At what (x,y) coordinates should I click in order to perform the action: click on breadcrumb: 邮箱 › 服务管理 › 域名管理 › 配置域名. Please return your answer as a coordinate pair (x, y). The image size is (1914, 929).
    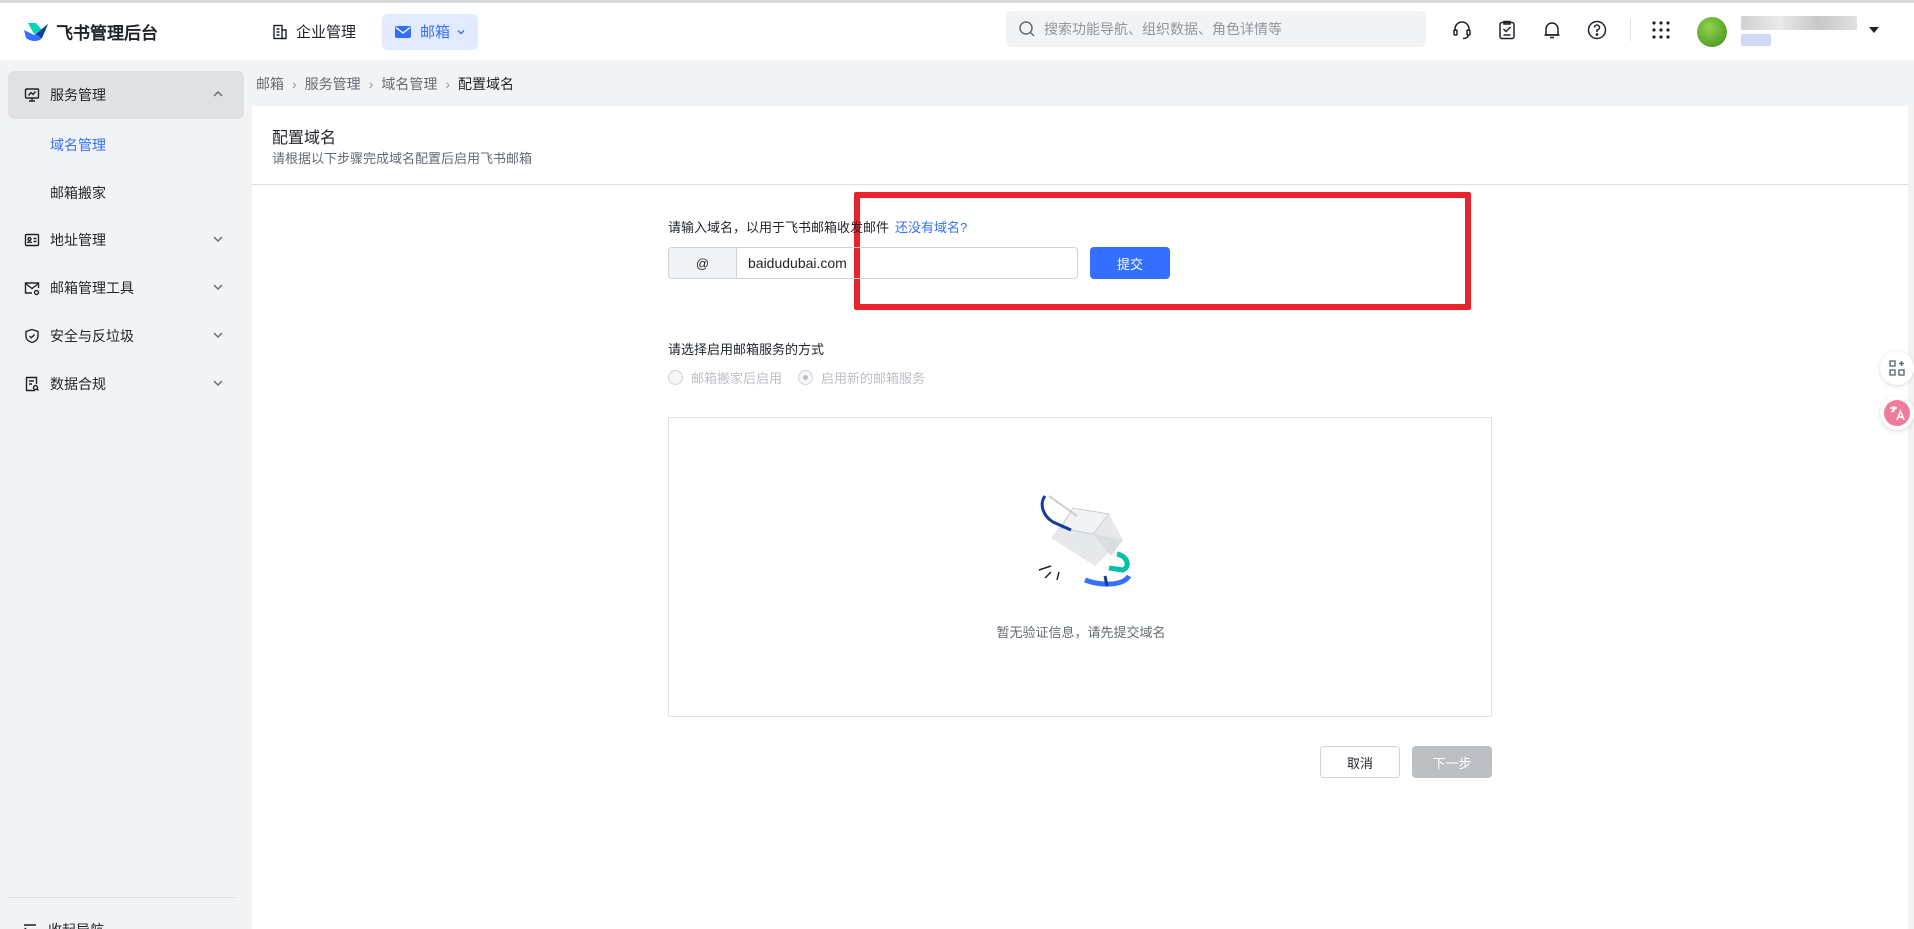
    Looking at the image, I should click on (385, 84).